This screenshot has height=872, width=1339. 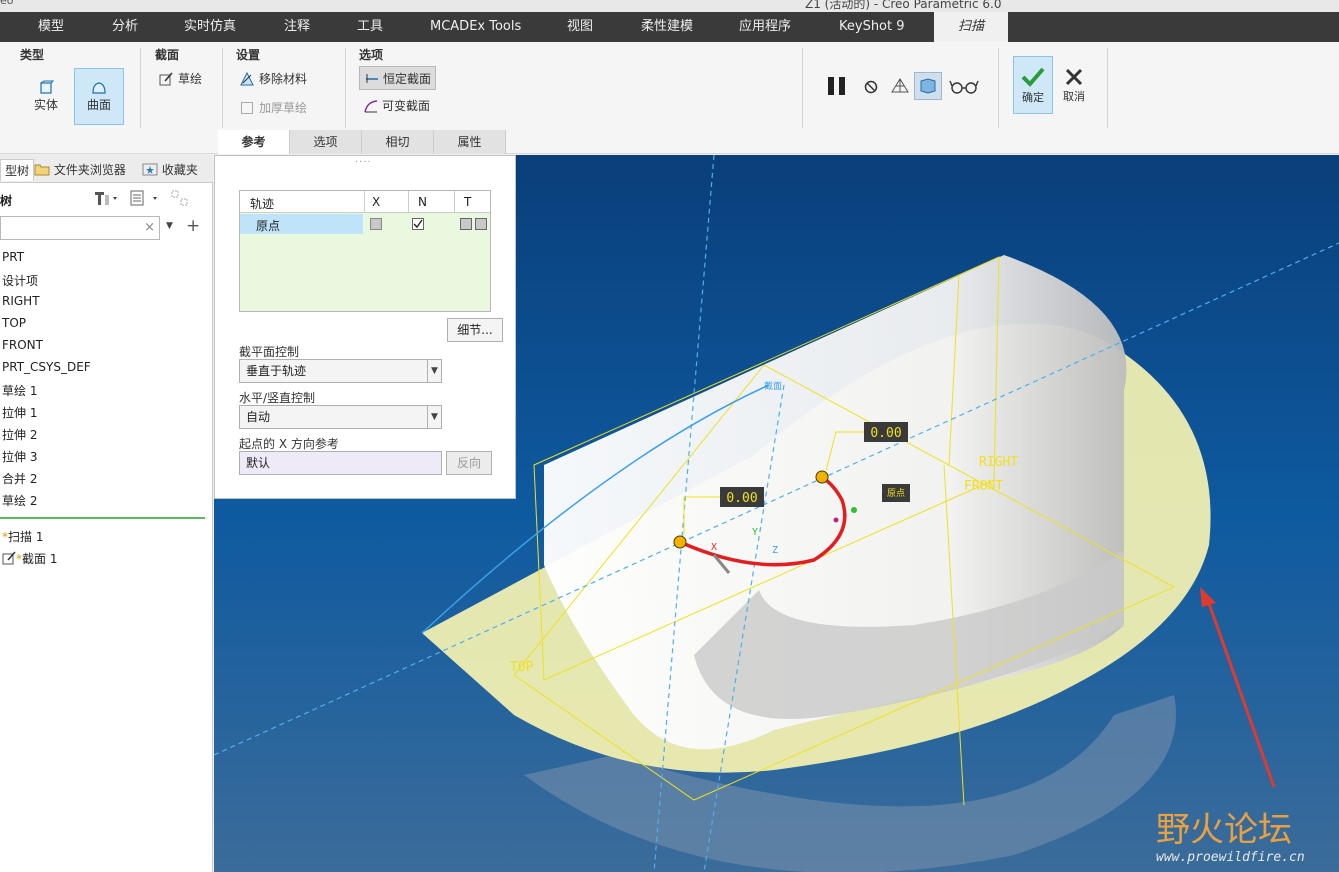 I want to click on tab-analysis: 分析, so click(x=125, y=27).